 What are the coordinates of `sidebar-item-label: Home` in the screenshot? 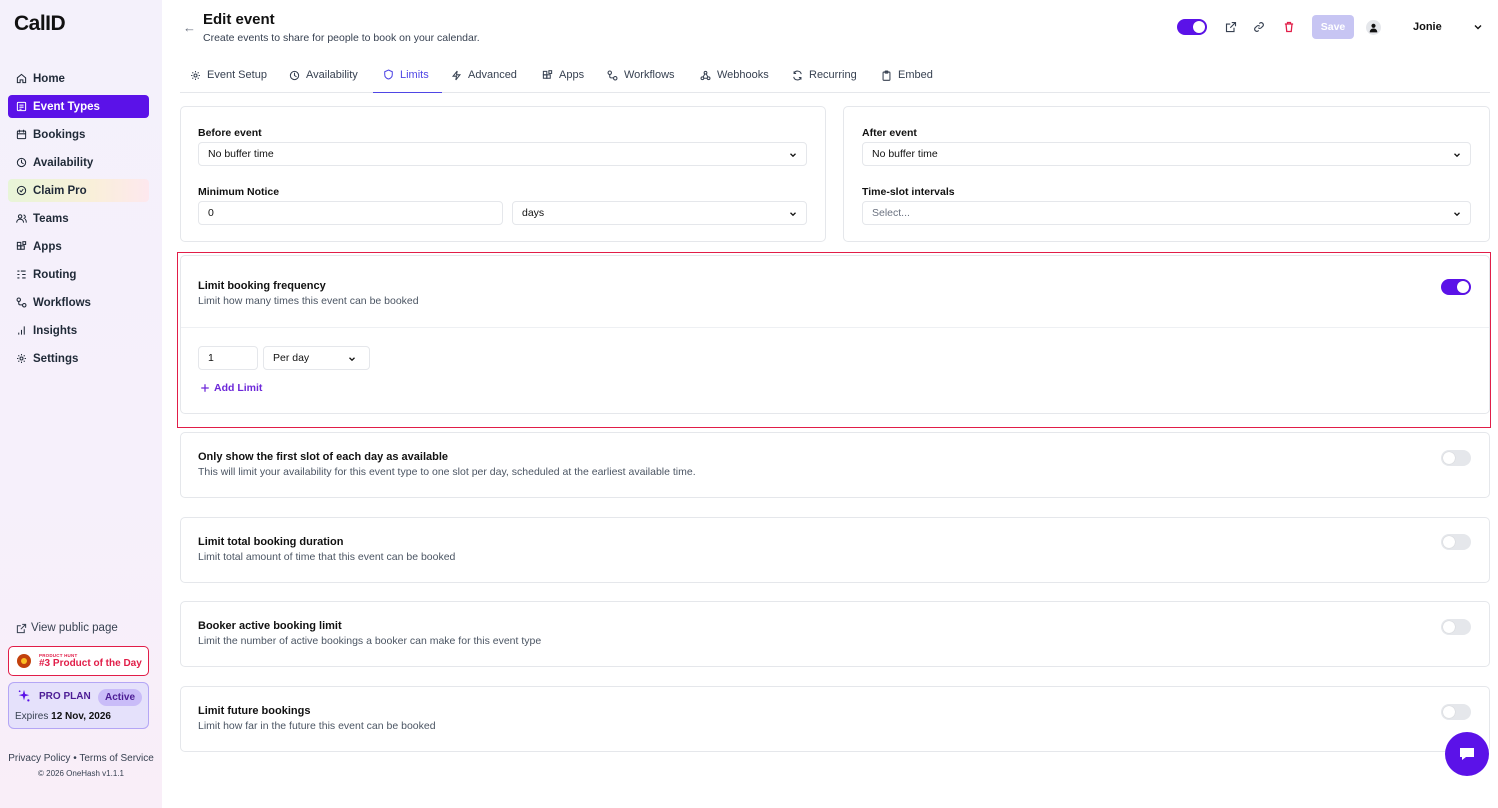 It's located at (49, 78).